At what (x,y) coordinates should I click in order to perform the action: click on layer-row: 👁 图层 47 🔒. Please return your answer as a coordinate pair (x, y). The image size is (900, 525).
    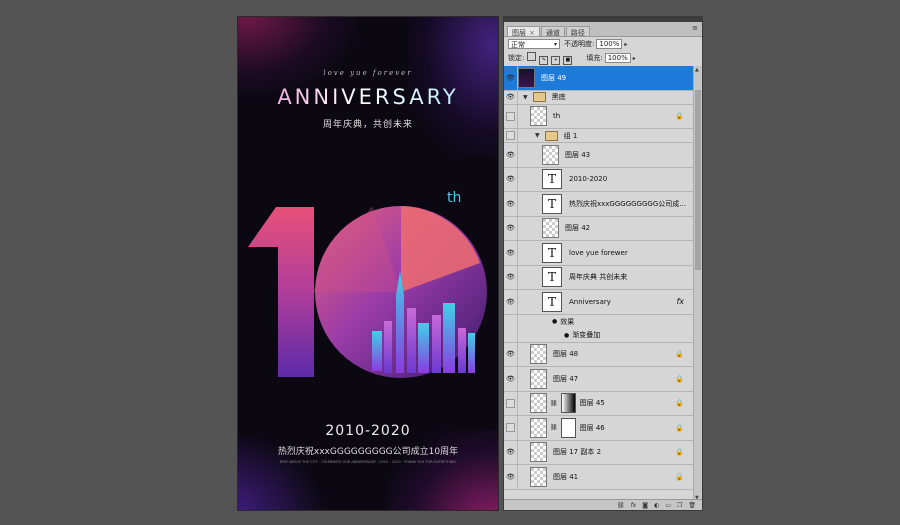
    Looking at the image, I should click on (599, 379).